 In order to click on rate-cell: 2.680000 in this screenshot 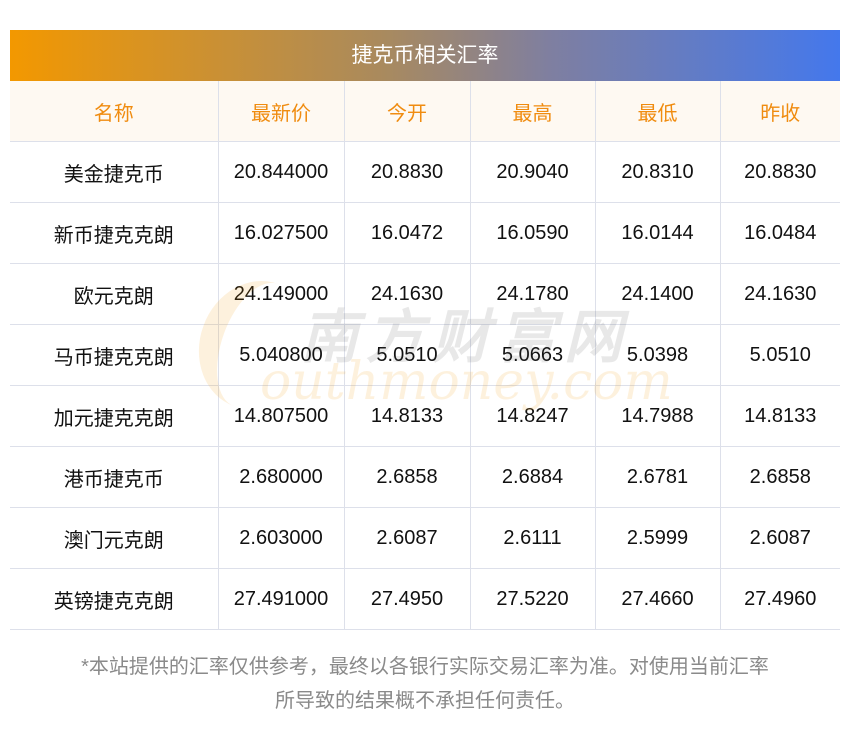, I will do `click(281, 477)`.